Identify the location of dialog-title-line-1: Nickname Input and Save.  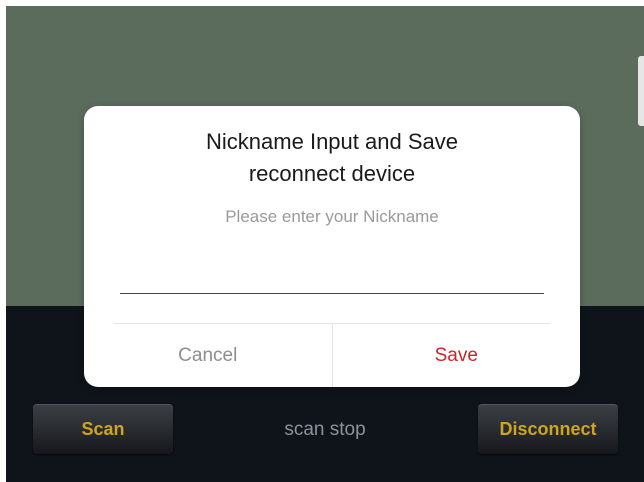
(332, 141).